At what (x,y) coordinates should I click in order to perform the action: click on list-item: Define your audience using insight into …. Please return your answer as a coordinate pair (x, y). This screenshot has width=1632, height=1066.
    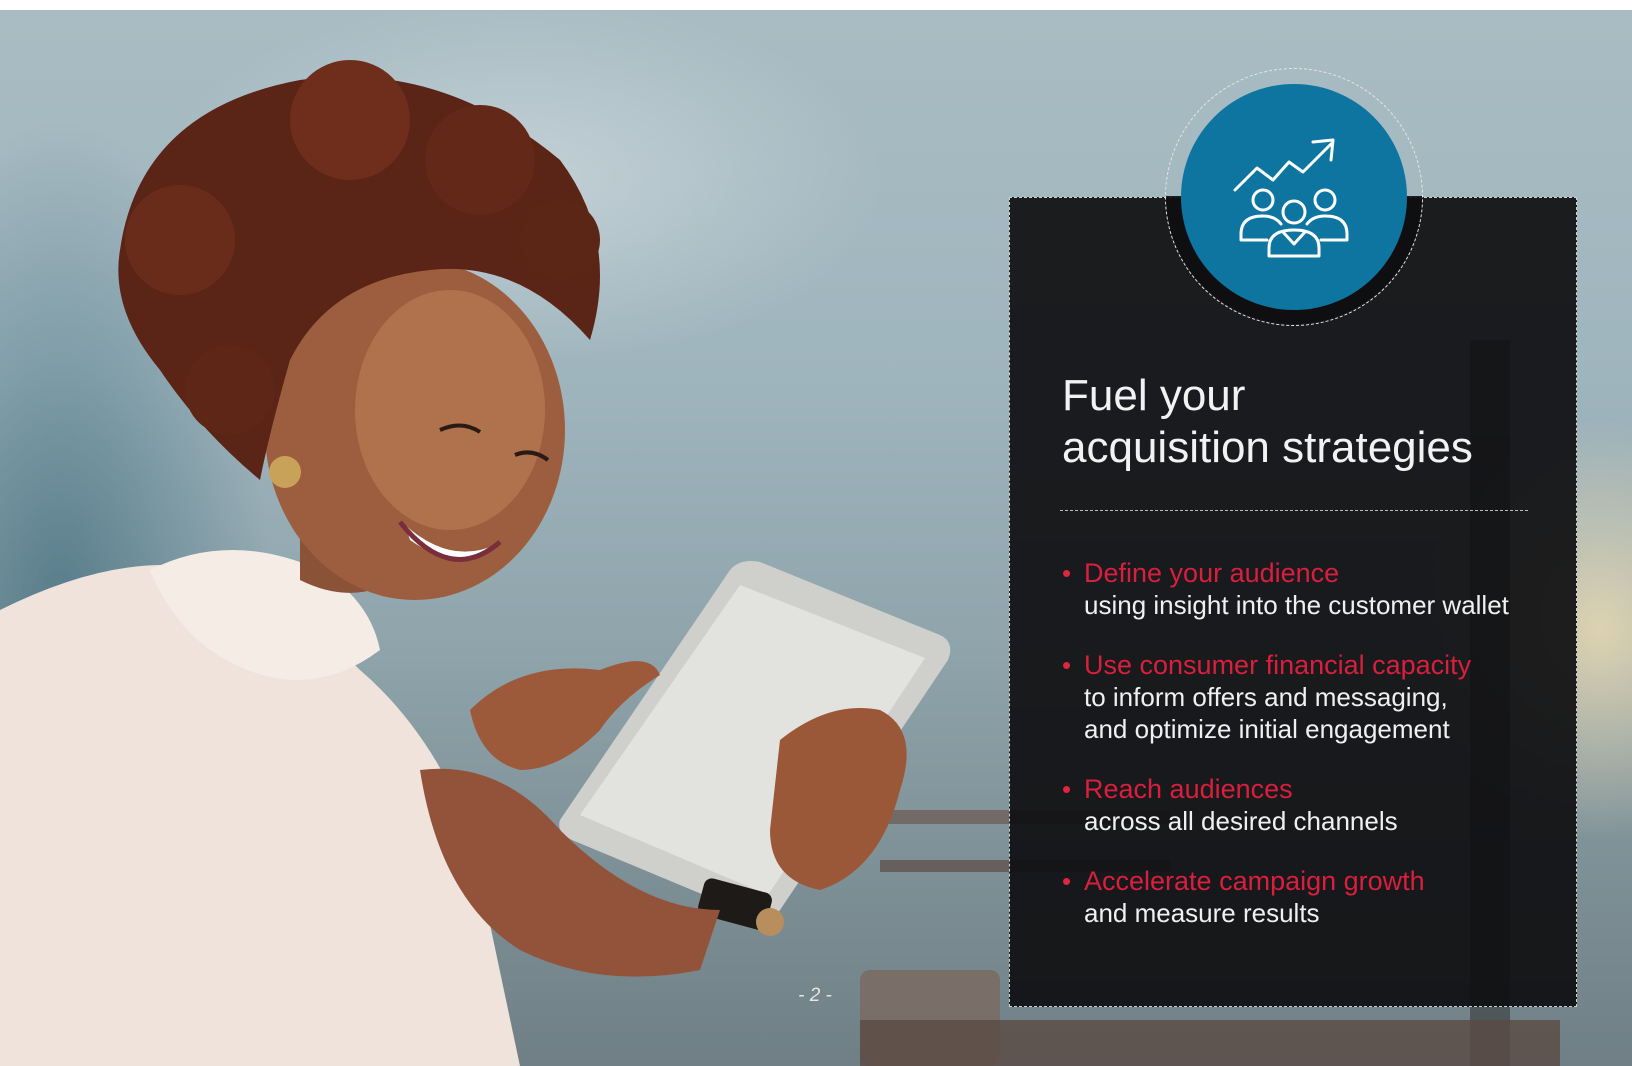
    Looking at the image, I should click on (1312, 589).